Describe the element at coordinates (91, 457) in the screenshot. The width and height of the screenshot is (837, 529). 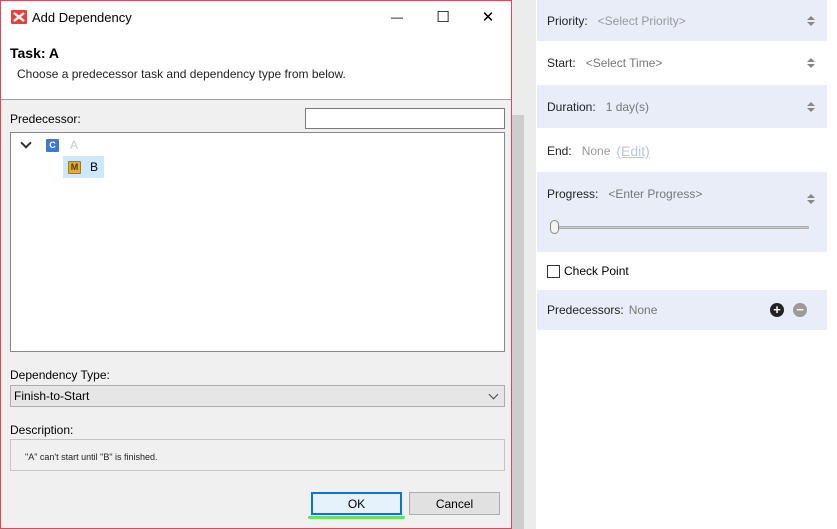
I see `description-text: "A" can't start until "B" is finished.` at that location.